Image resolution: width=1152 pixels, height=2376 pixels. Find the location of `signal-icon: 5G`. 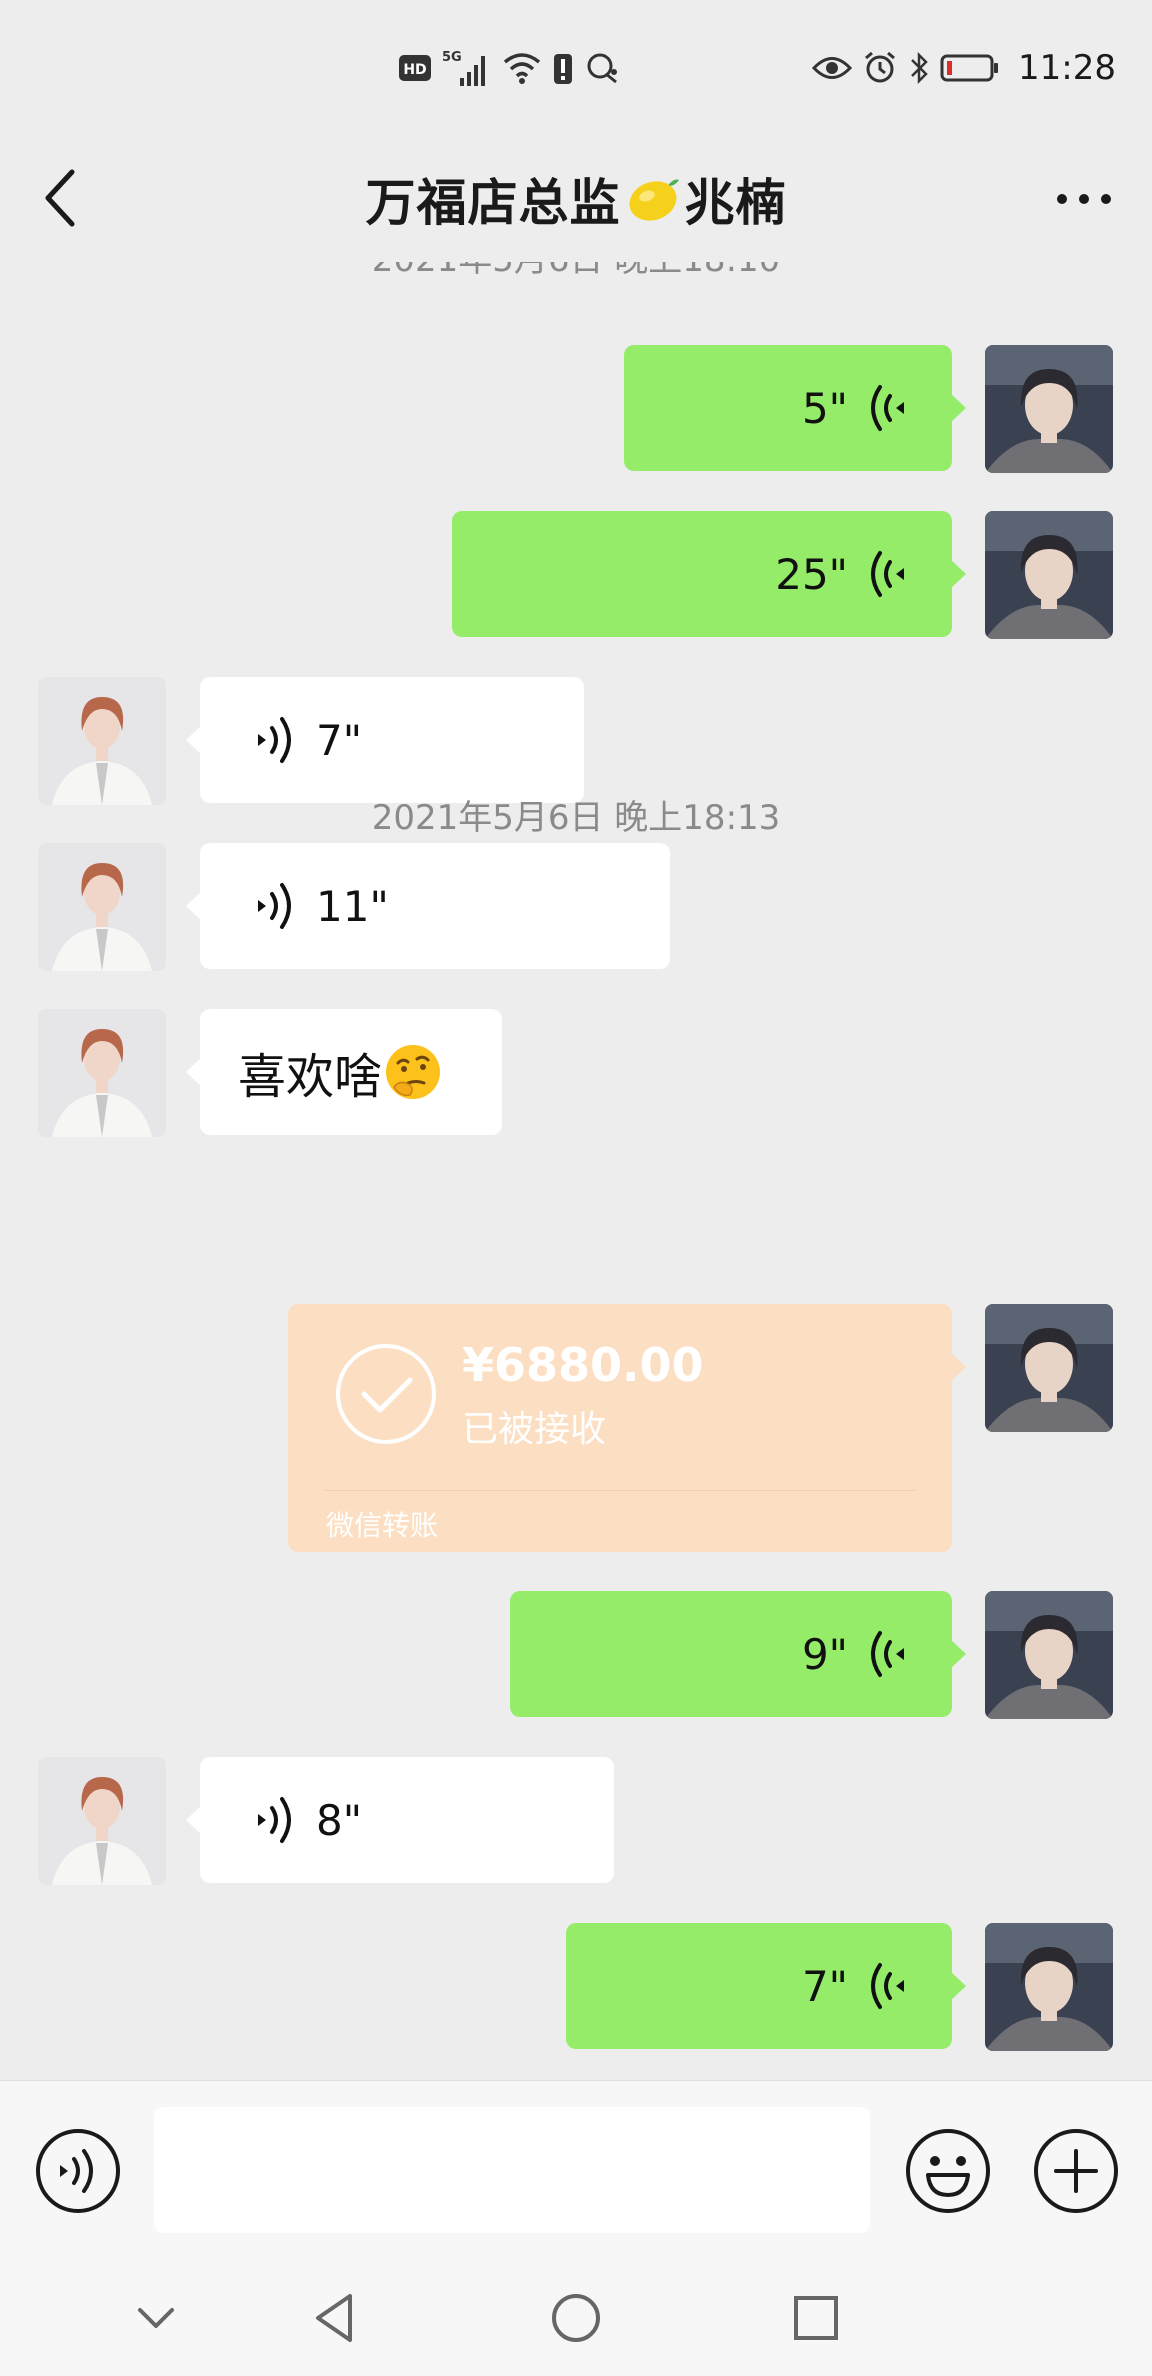

signal-icon: 5G is located at coordinates (463, 68).